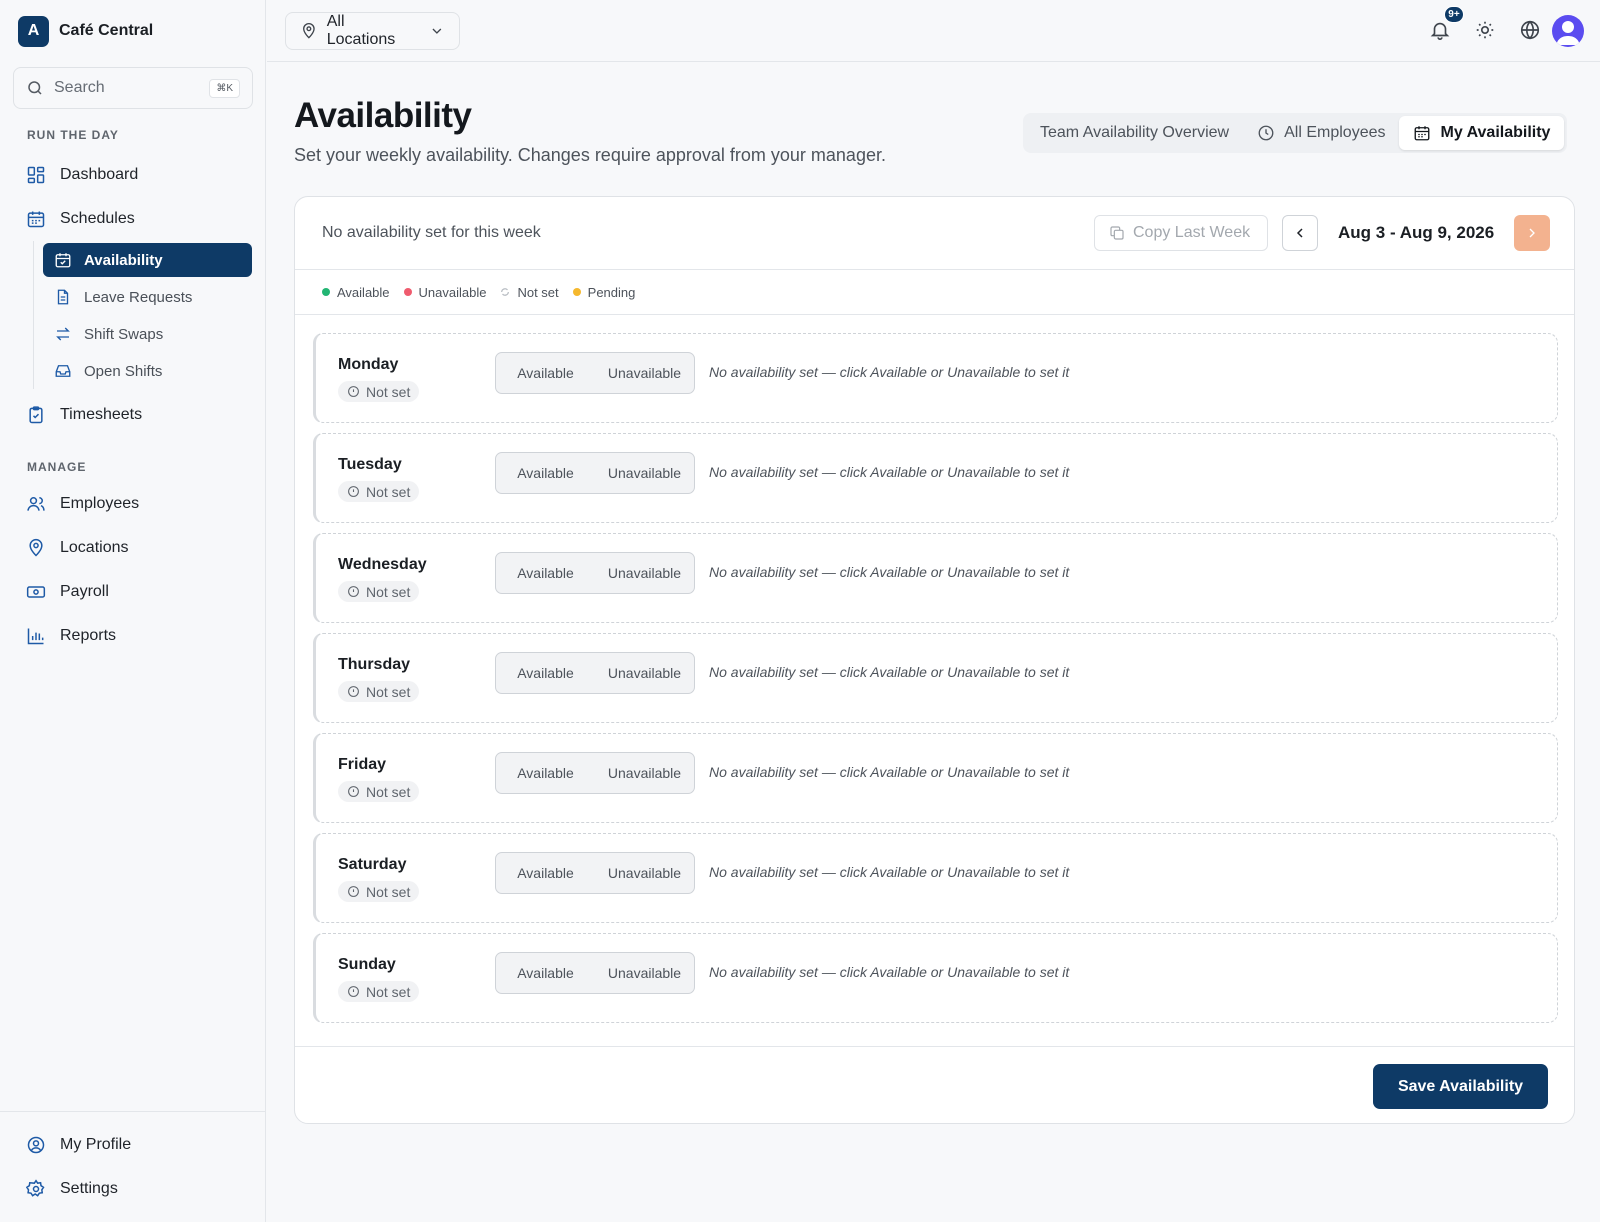  Describe the element at coordinates (97, 218) in the screenshot. I see `sidebar-item-label: Schedules` at that location.